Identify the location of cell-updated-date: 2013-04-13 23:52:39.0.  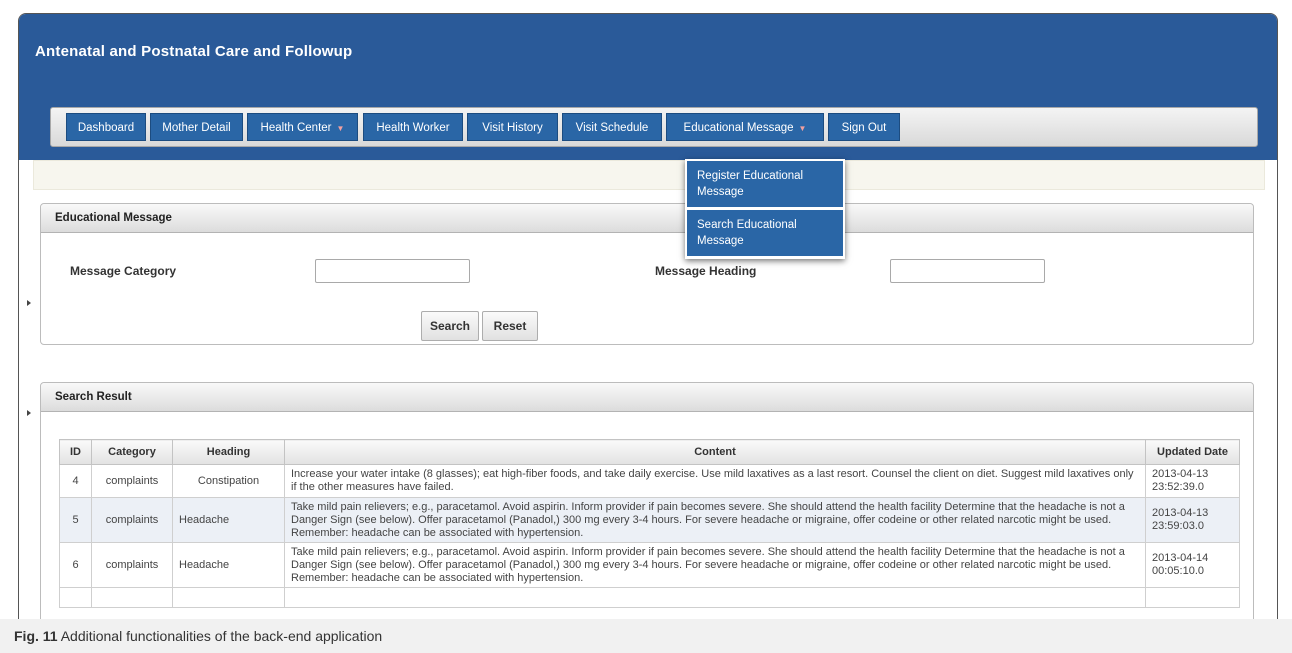
(1192, 481).